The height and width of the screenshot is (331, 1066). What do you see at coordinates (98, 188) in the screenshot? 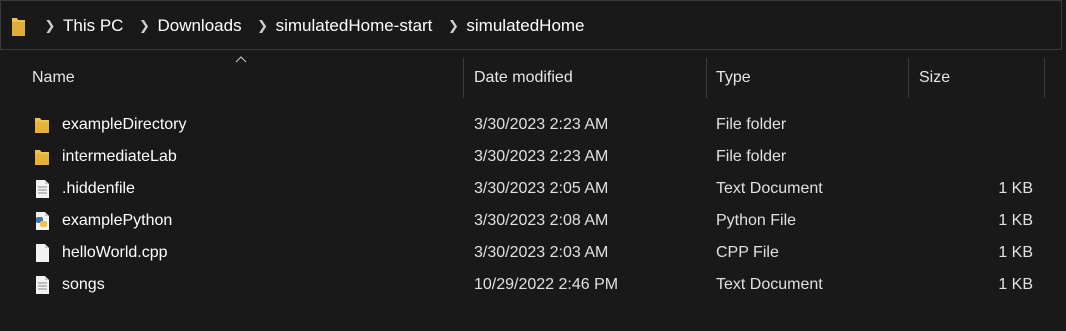
I see `file-name: .hiddenfile` at bounding box center [98, 188].